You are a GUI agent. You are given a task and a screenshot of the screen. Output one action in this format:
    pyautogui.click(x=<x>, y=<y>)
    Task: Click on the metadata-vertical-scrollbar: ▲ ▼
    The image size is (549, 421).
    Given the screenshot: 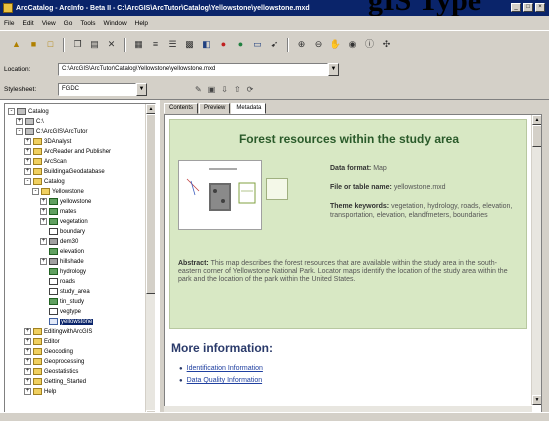 What is the action you would take?
    pyautogui.click(x=536, y=260)
    